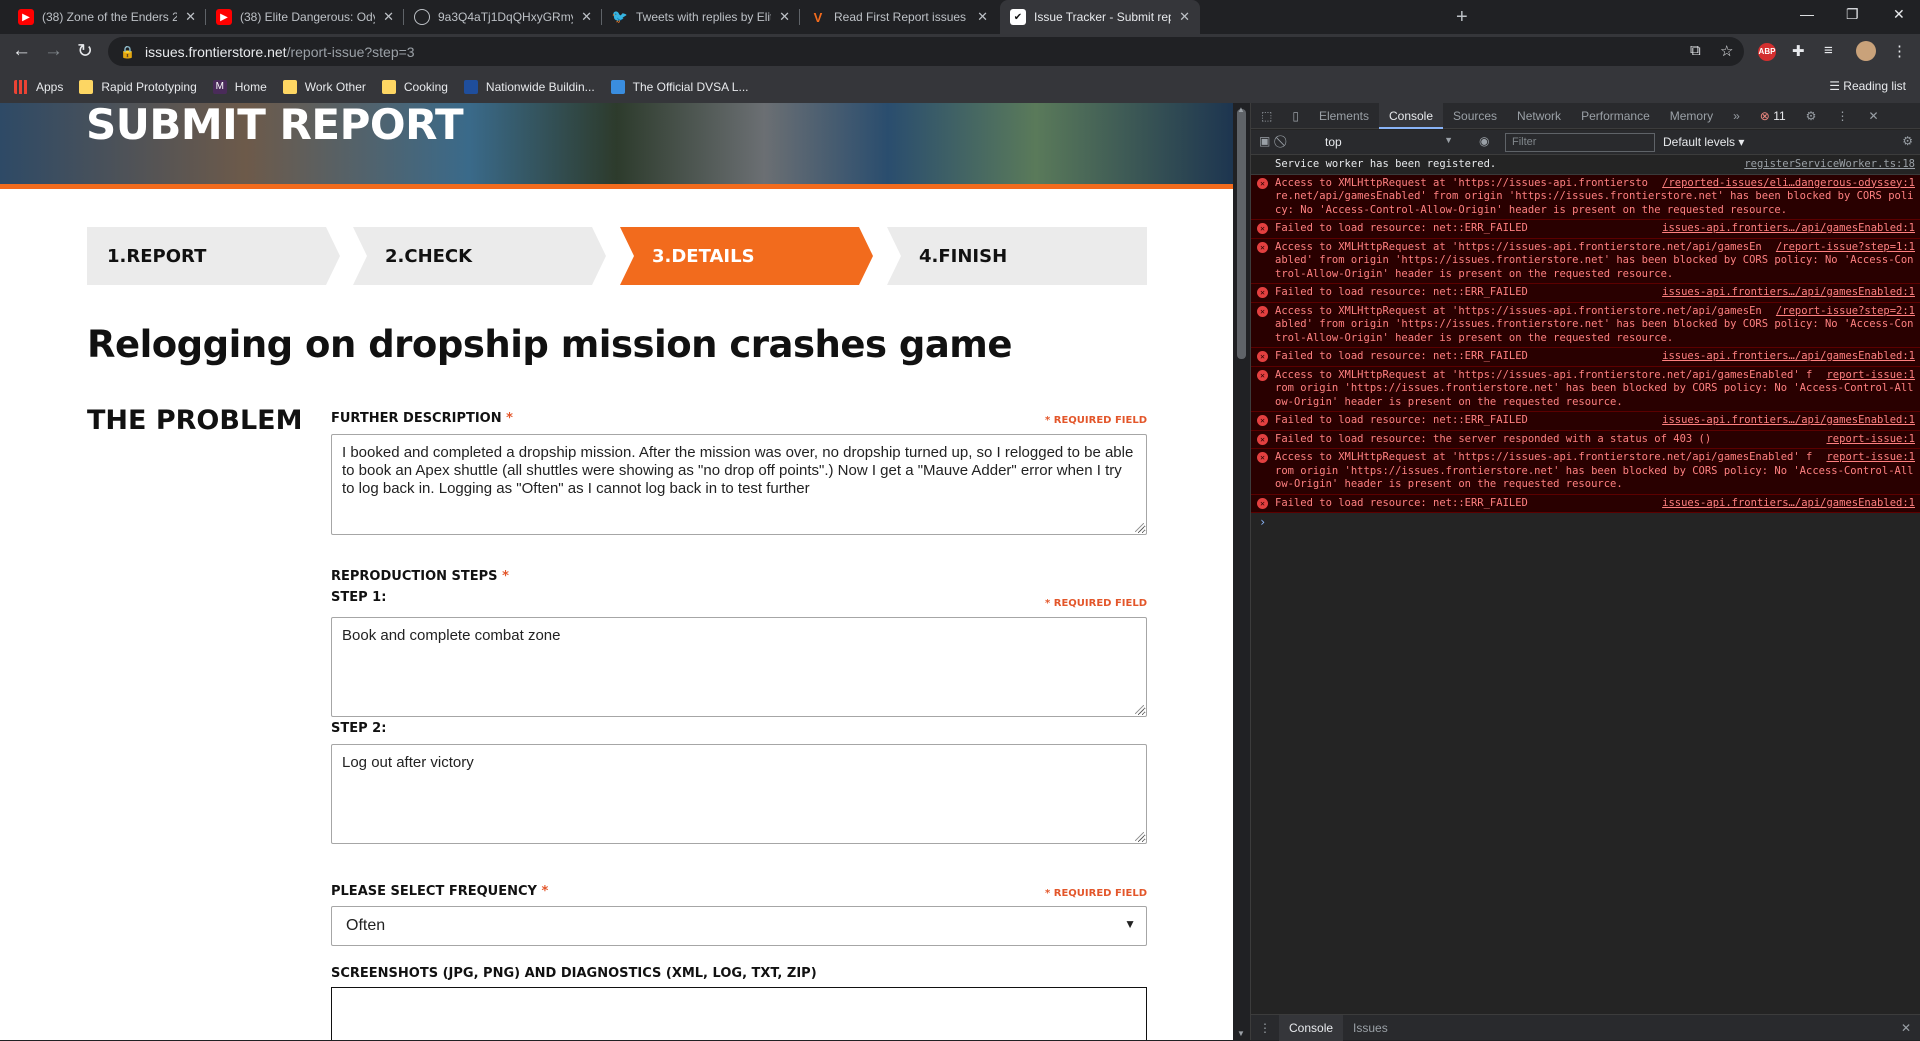 The image size is (1920, 1041). Describe the element at coordinates (53, 51) in the screenshot. I see `forward-icon: →` at that location.